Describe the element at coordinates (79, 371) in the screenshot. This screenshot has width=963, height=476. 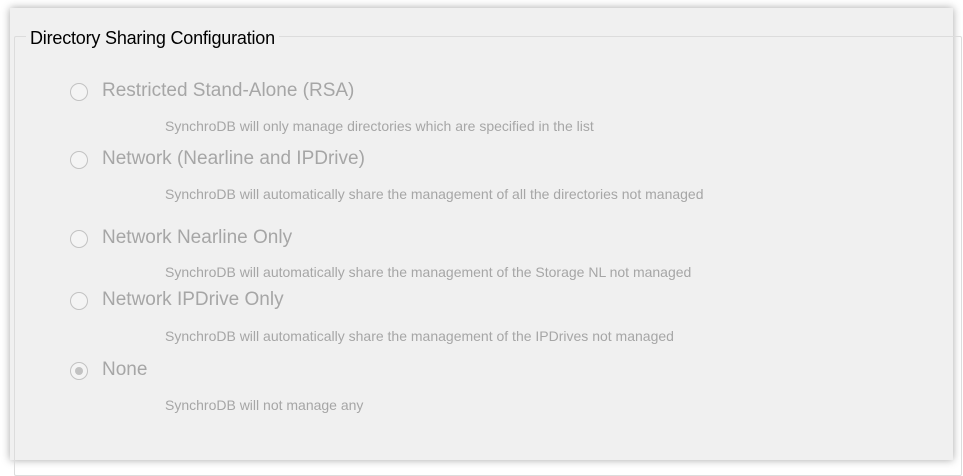
I see `radio-button-none` at that location.